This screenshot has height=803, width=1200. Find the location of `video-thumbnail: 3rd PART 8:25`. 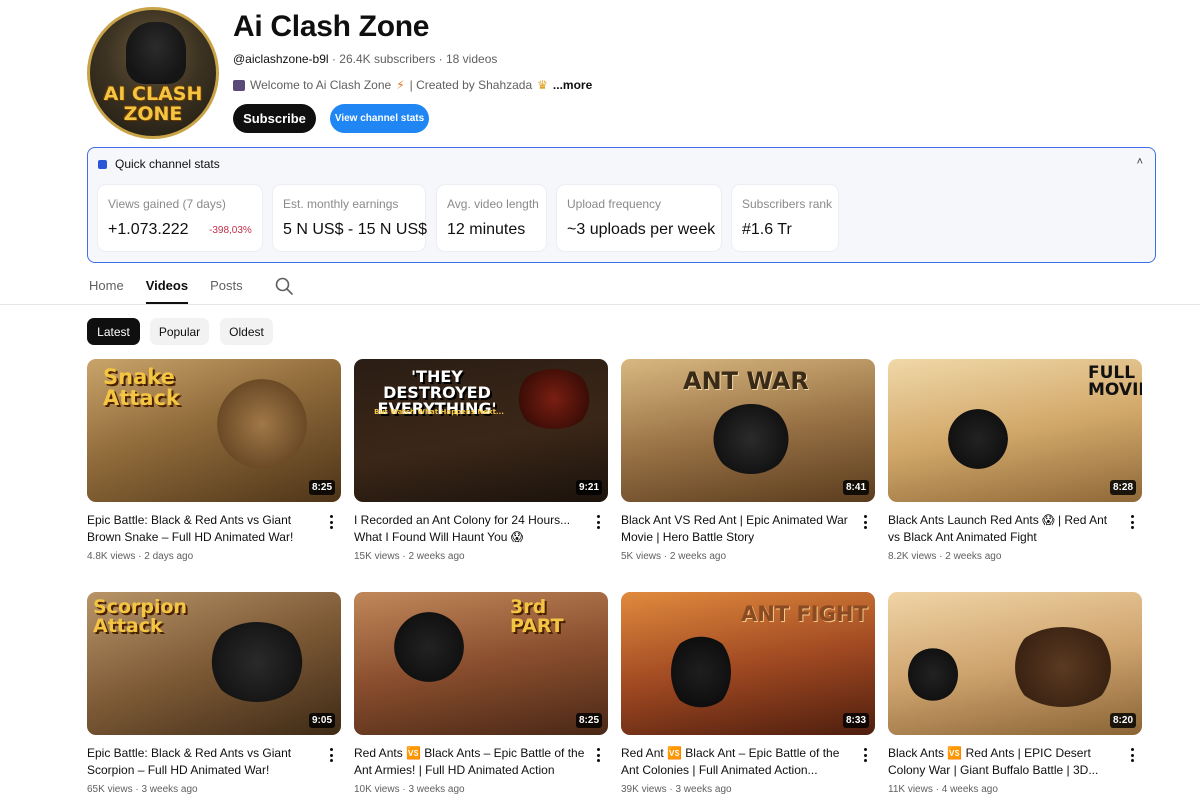

video-thumbnail: 3rd PART 8:25 is located at coordinates (481, 663).